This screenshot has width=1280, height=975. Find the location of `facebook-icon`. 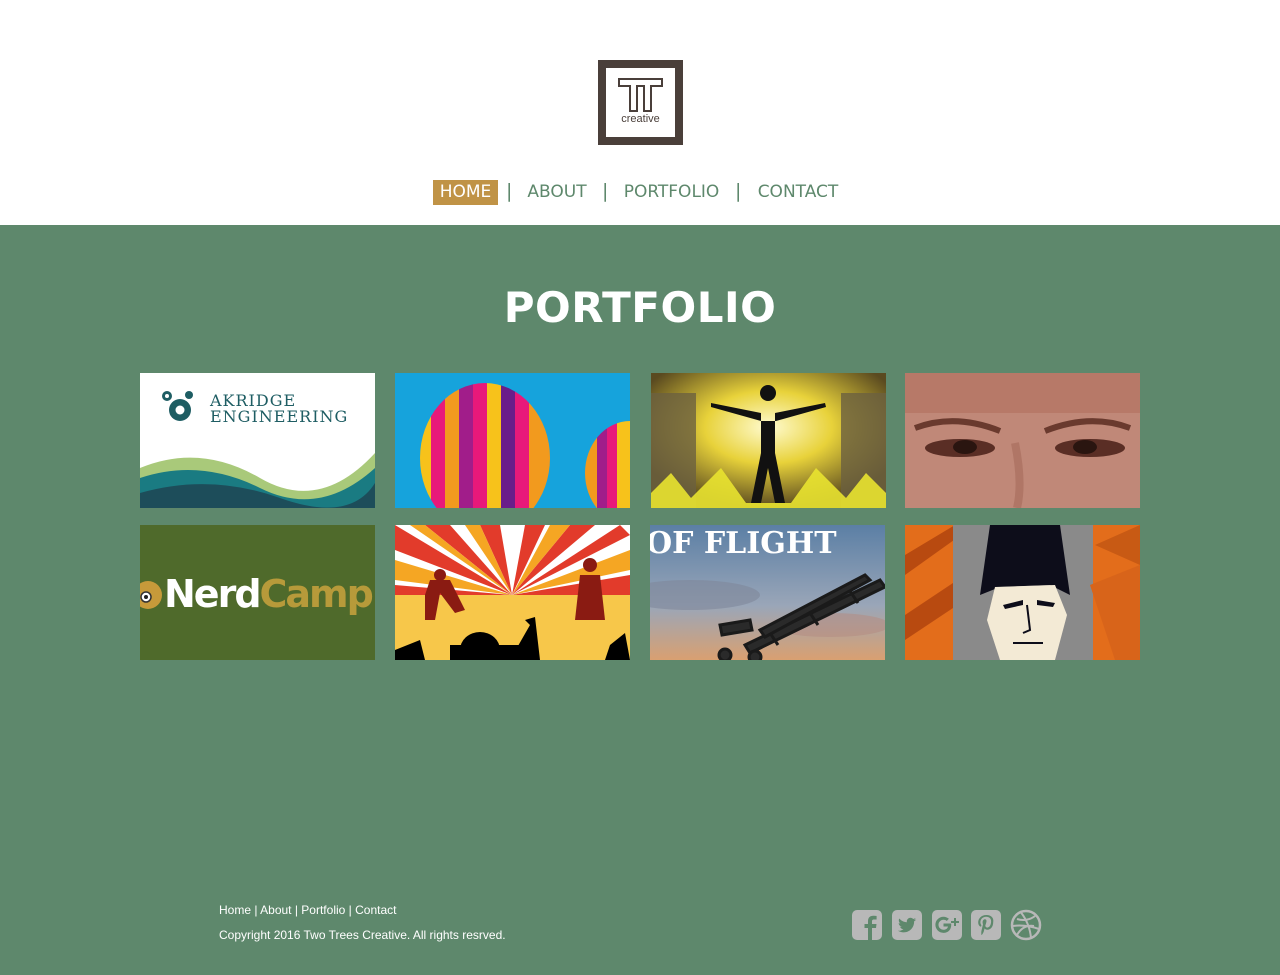

facebook-icon is located at coordinates (867, 925).